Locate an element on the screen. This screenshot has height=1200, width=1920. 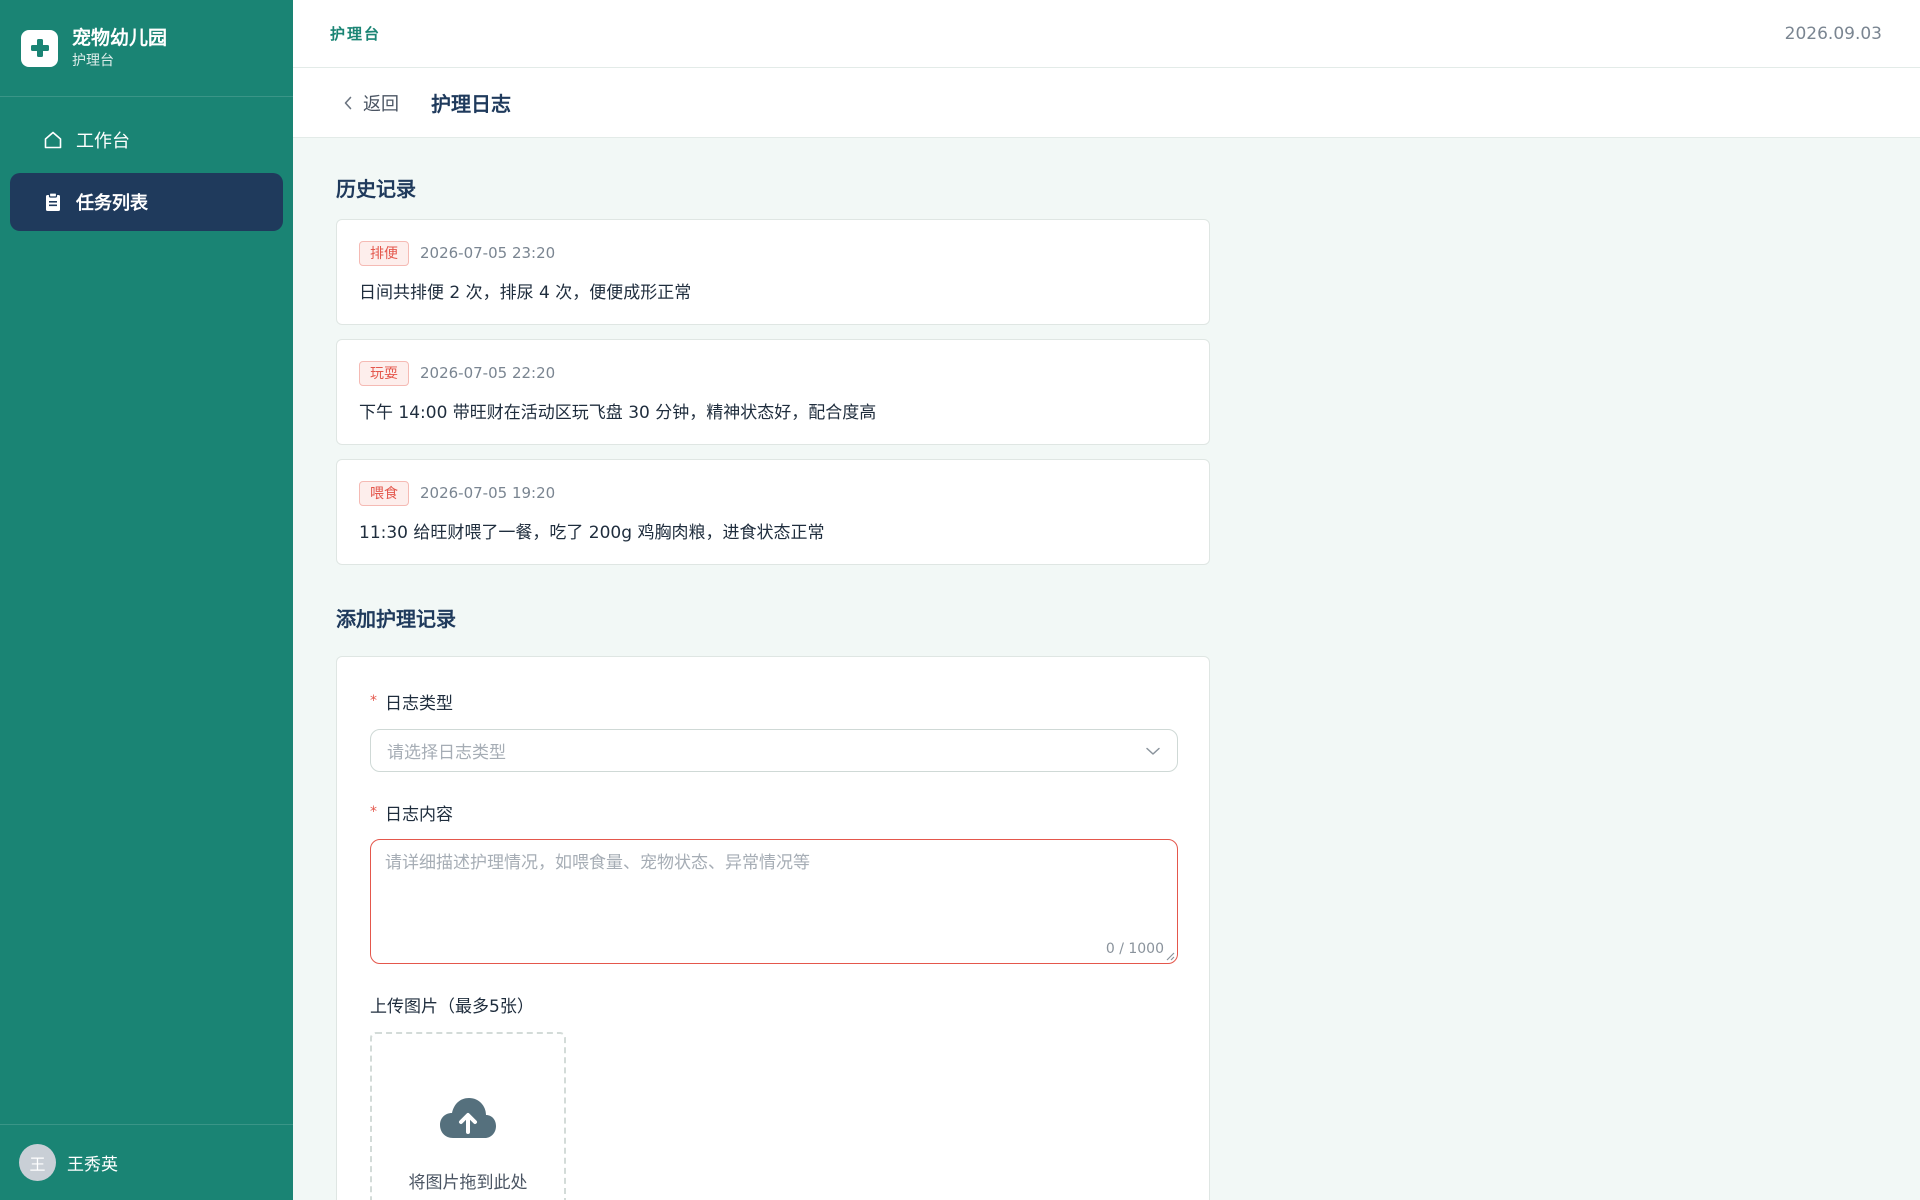
record-type-badge: 玩耍 is located at coordinates (384, 373).